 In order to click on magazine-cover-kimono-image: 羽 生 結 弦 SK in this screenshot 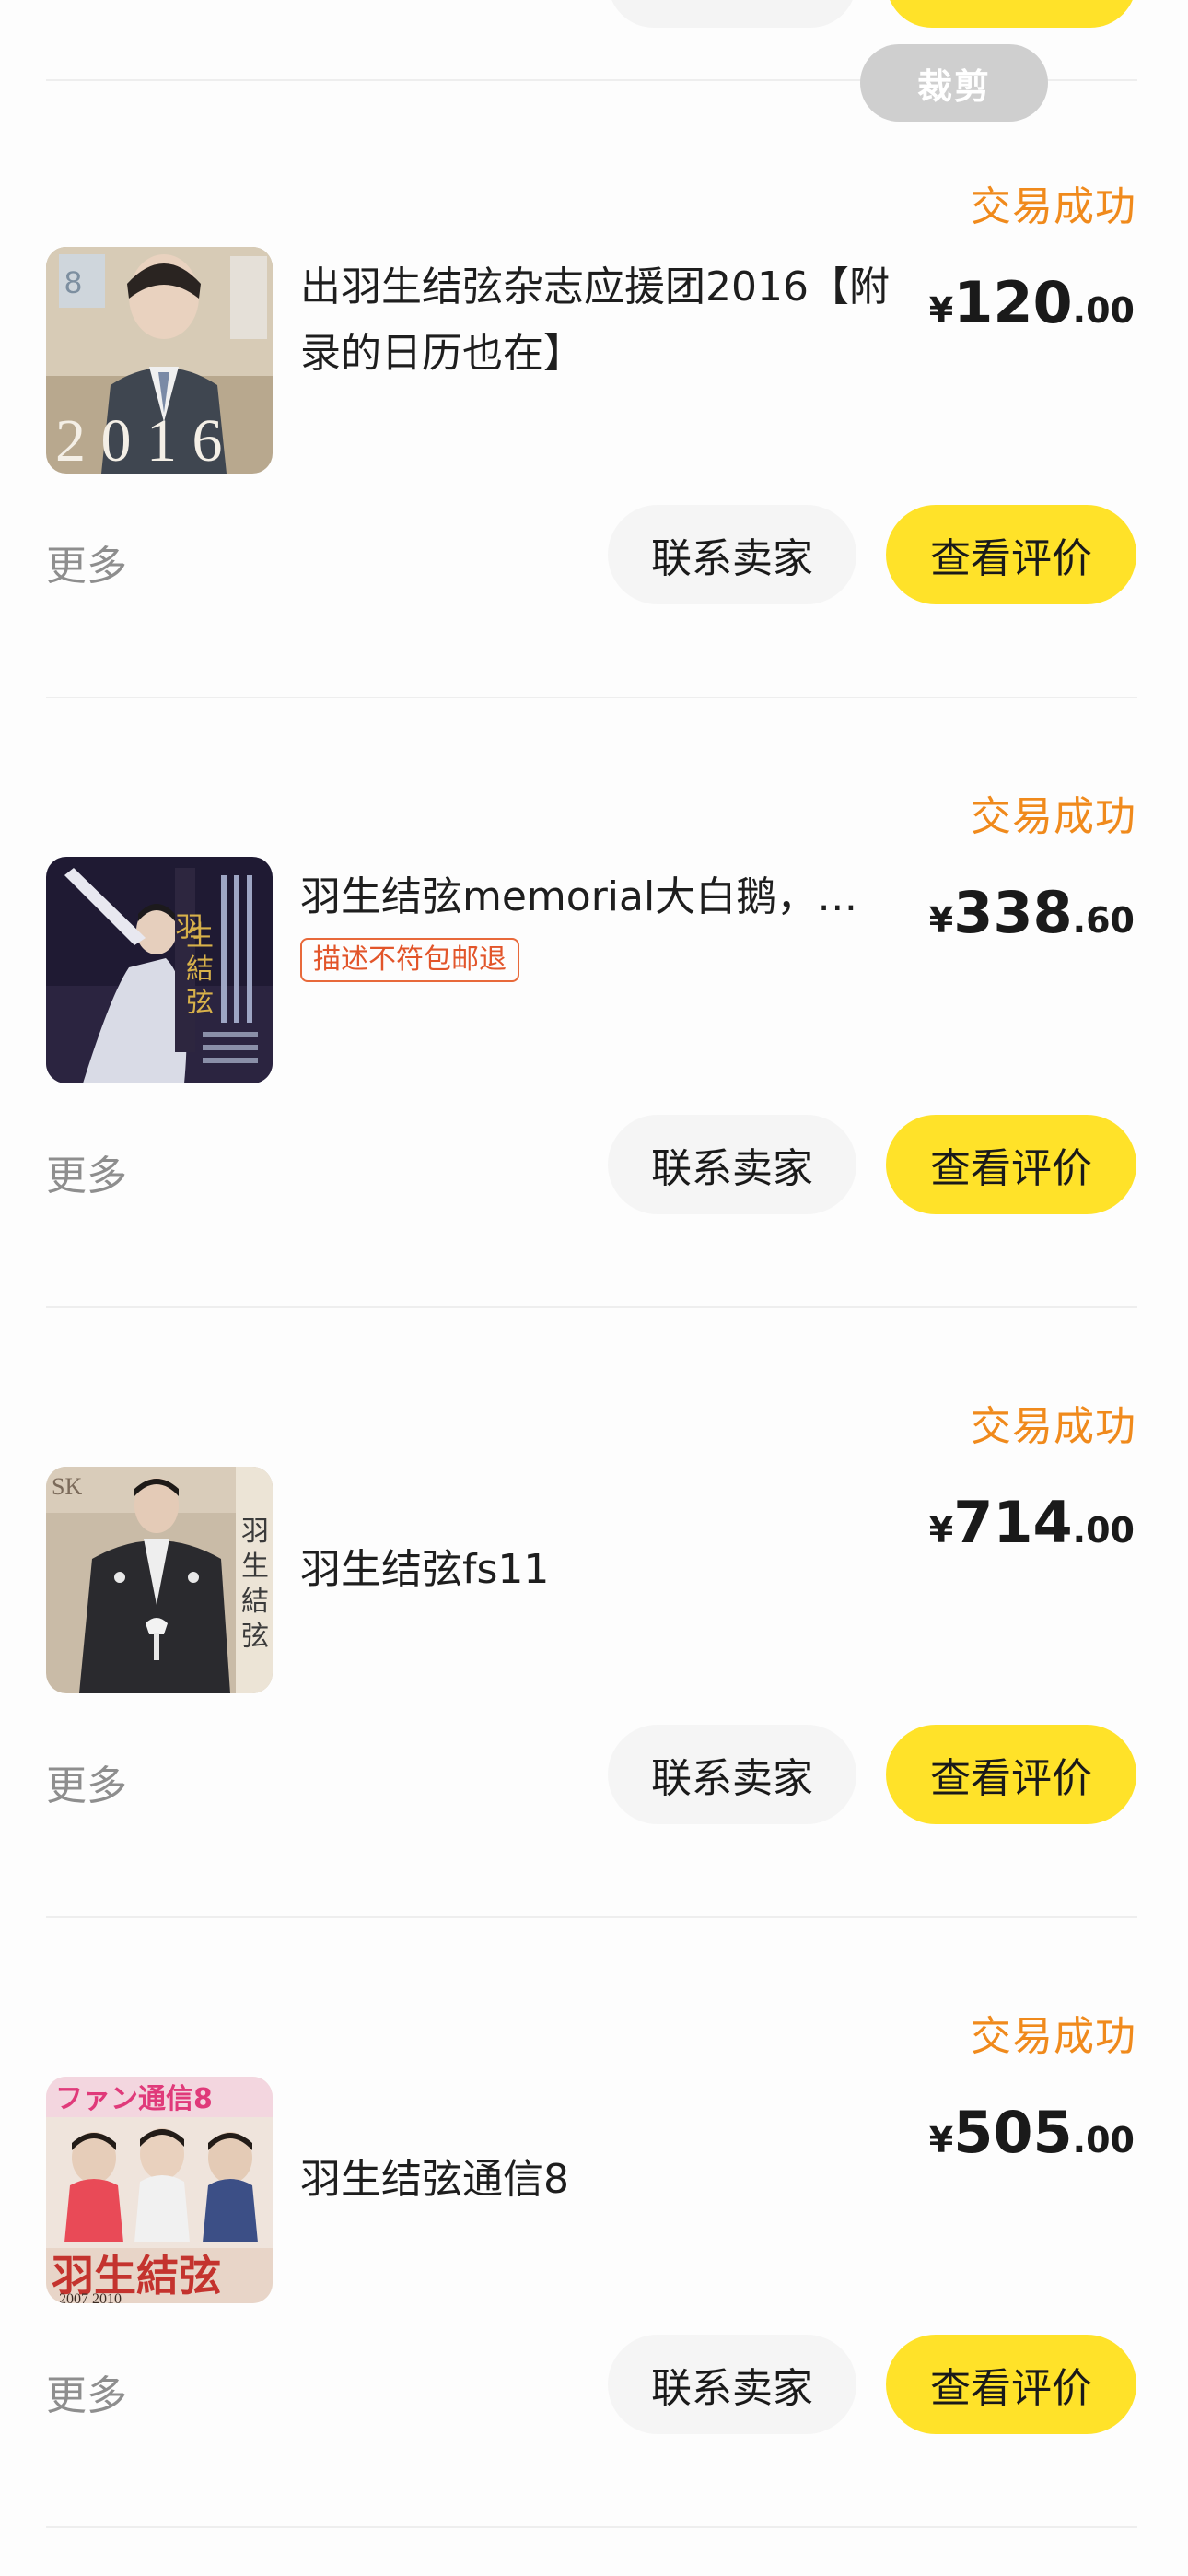, I will do `click(160, 1580)`.